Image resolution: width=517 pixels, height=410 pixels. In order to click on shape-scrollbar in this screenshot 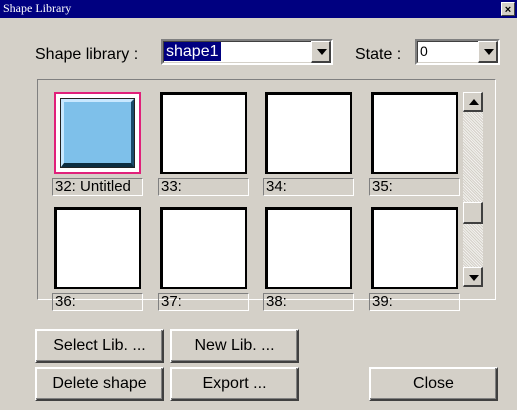, I will do `click(473, 189)`.